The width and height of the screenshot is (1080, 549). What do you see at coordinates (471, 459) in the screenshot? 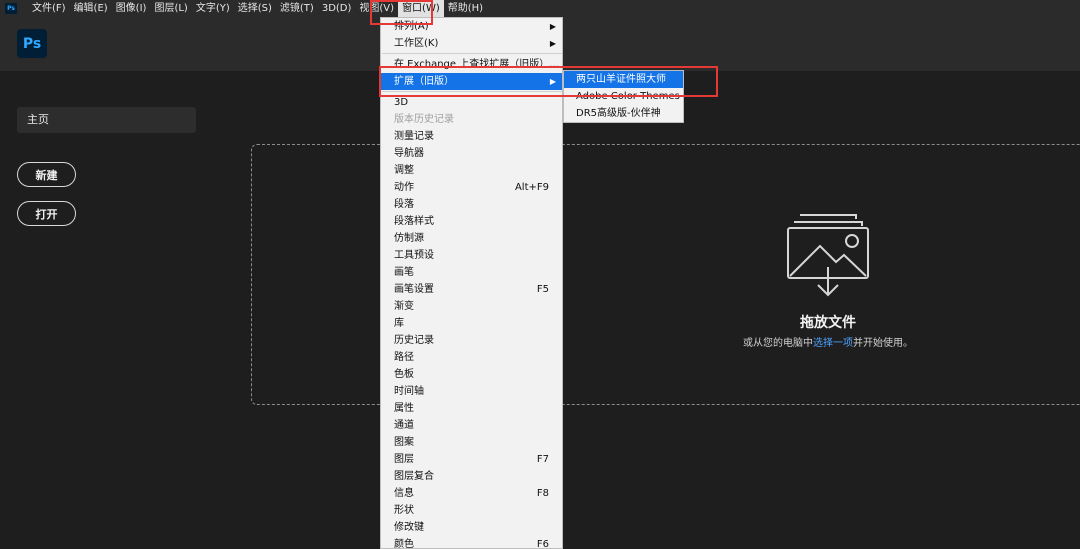
I see `window-menu-item: 图层 F7` at bounding box center [471, 459].